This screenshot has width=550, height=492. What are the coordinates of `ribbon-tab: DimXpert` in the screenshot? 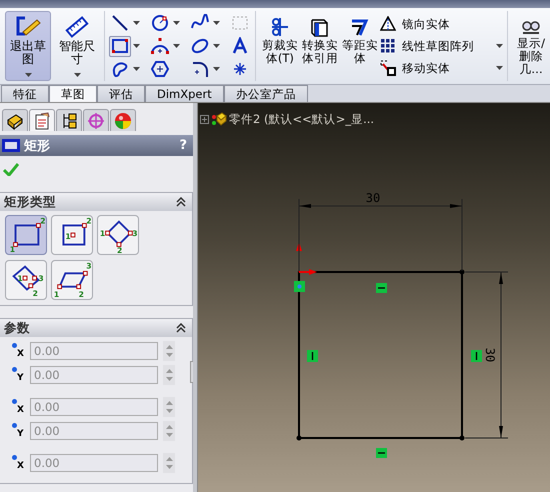 It's located at (184, 93).